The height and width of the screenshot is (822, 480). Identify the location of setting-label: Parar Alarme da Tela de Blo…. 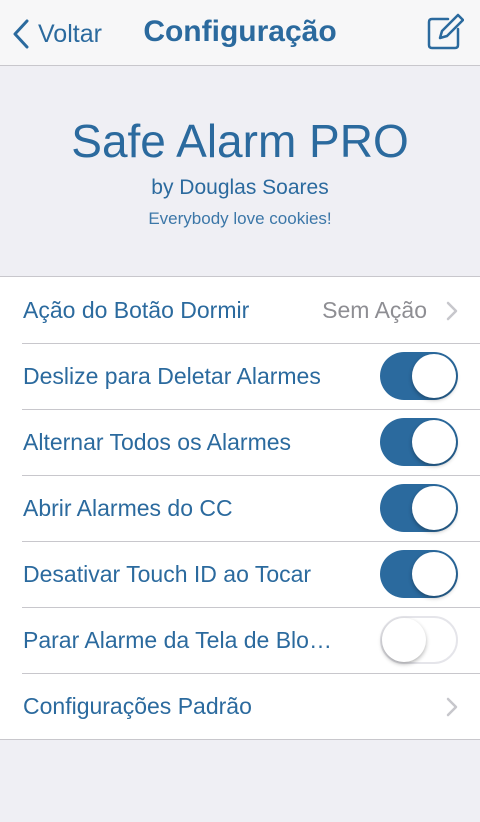
(177, 640).